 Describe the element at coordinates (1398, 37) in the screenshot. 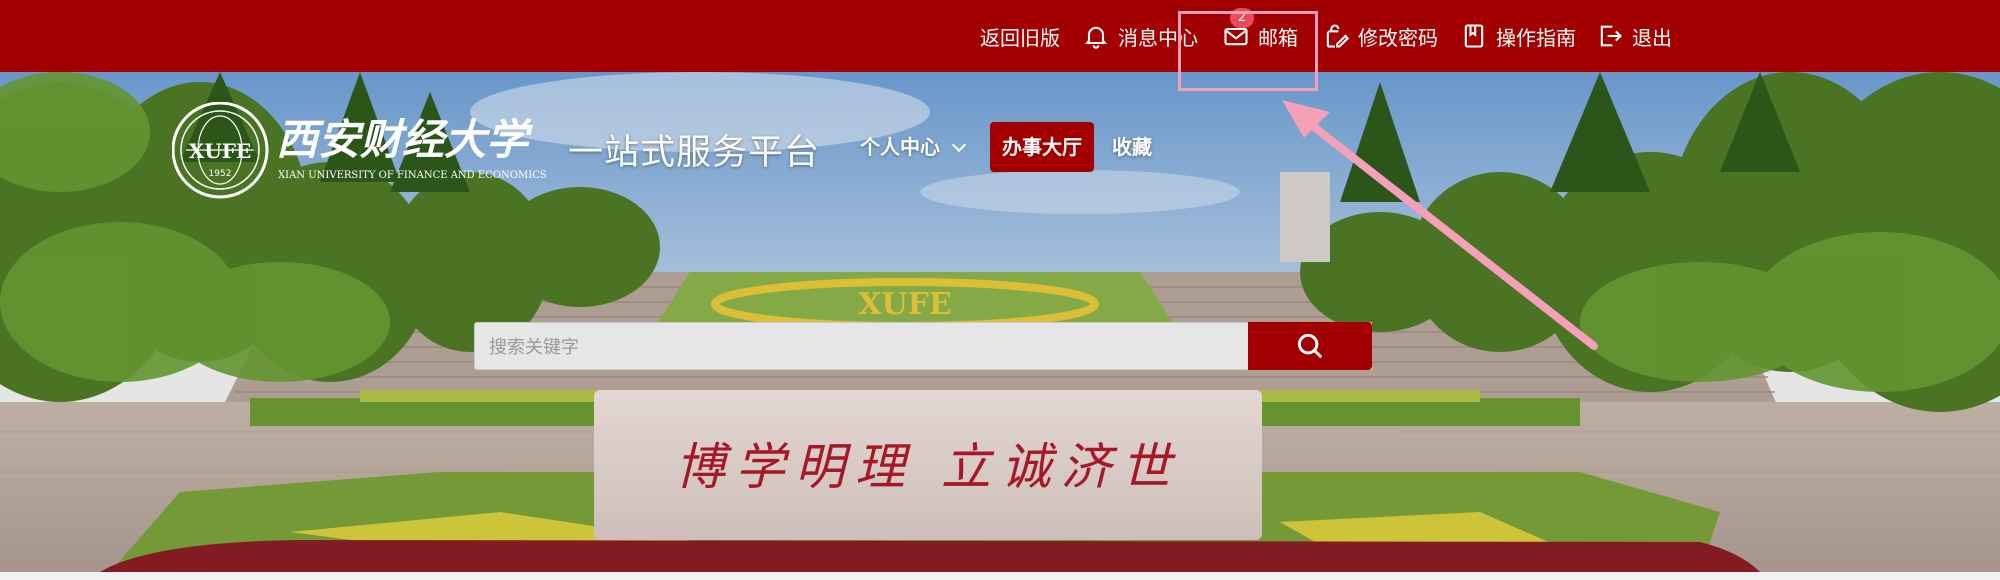

I see `change-password-label: 修改密码` at that location.